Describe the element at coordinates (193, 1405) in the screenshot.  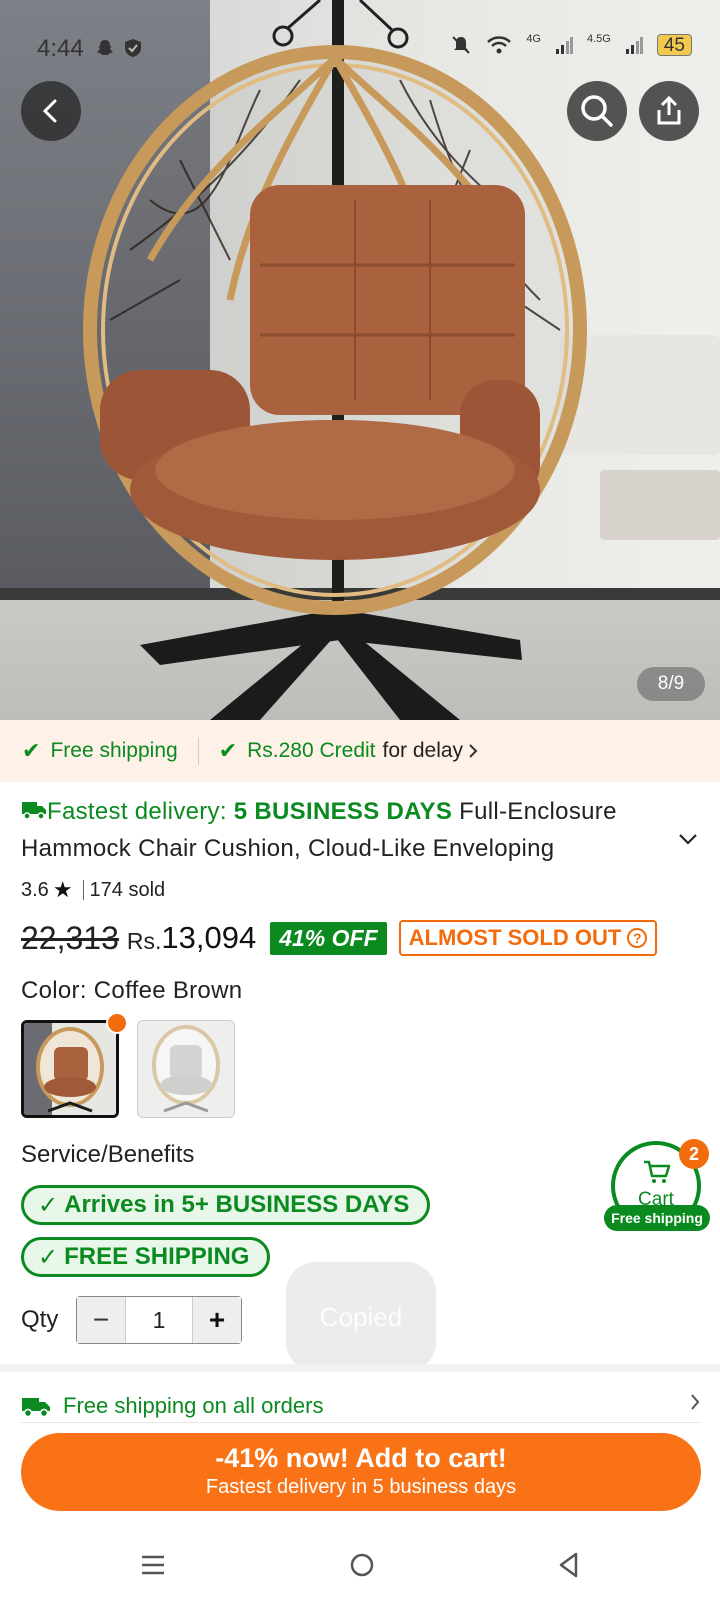
I see `promo-text: Free shipping on all orders` at that location.